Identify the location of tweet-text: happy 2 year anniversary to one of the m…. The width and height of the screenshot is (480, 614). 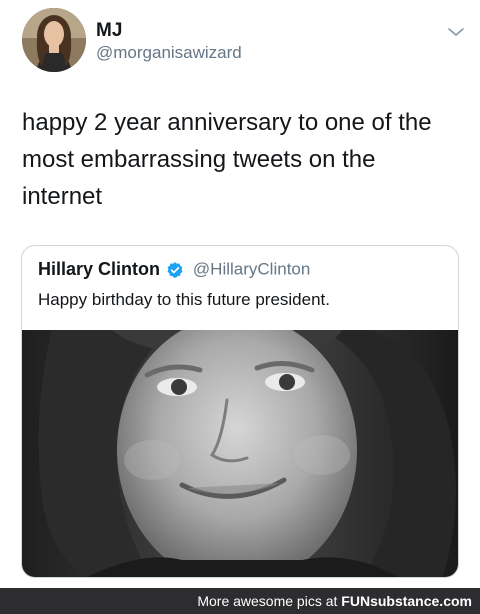
(227, 159).